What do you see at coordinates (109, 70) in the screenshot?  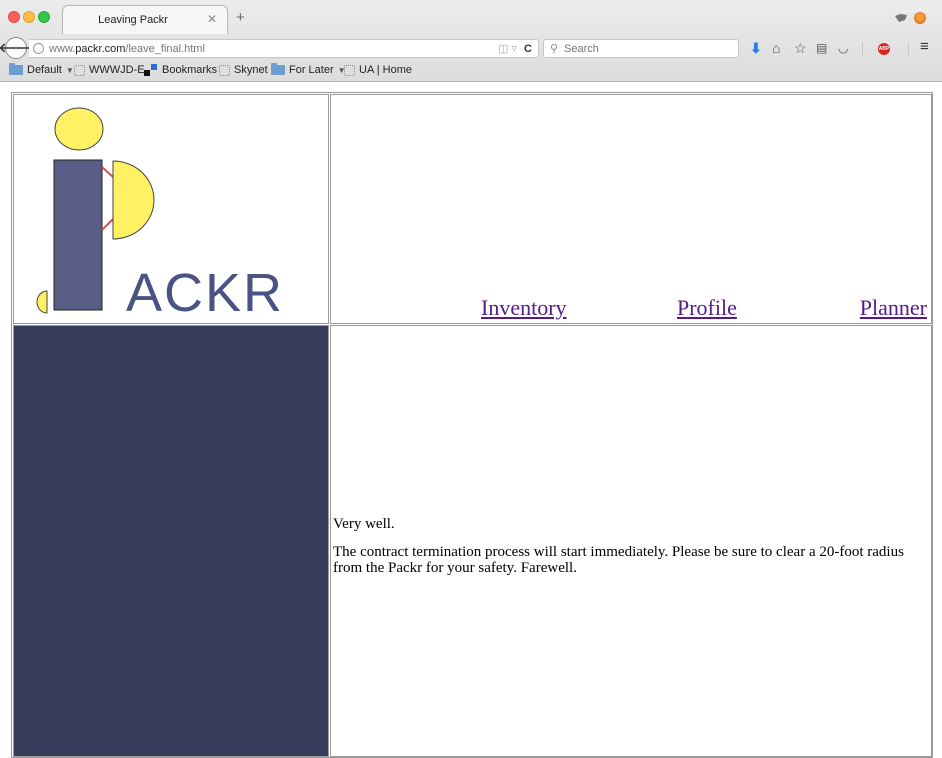 I see `bookmark-wwwjd-e: WWWJD-E` at bounding box center [109, 70].